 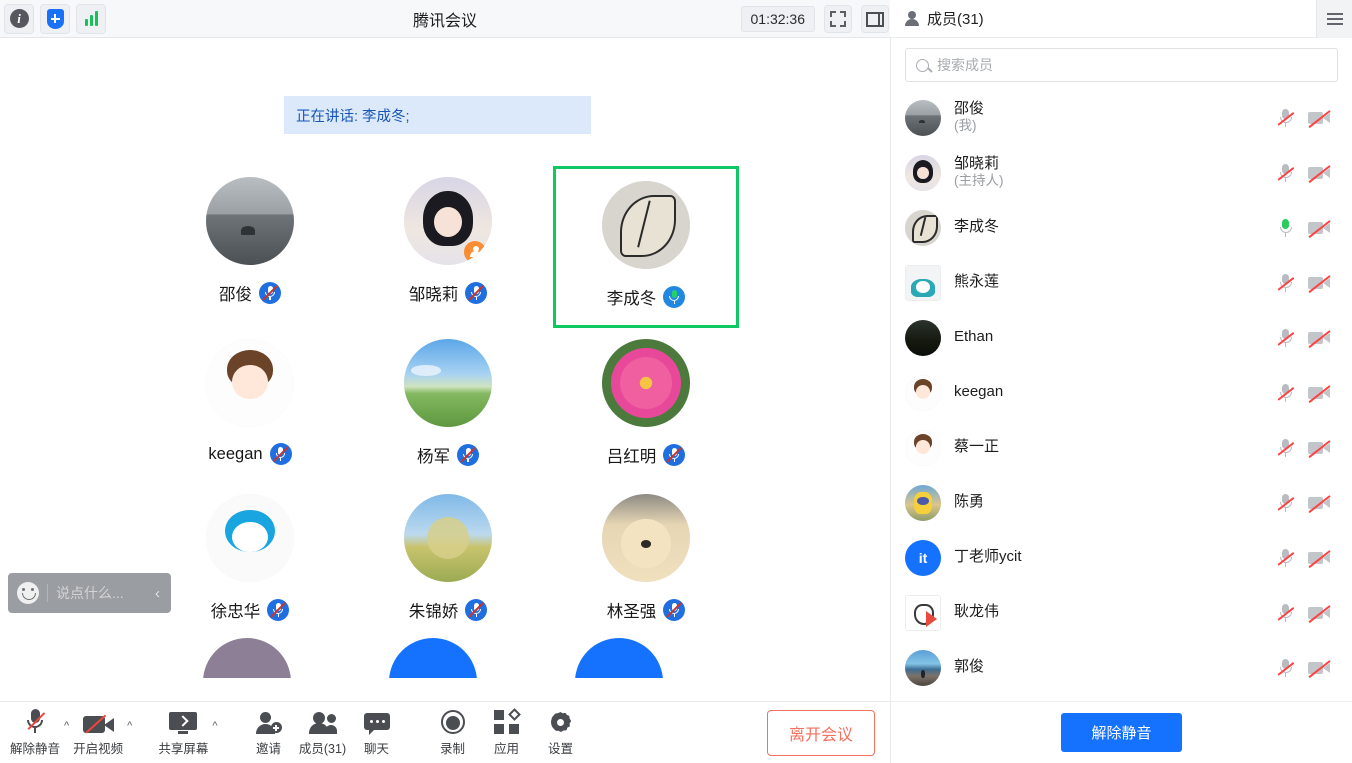 What do you see at coordinates (1132, 65) in the screenshot?
I see `search-input` at bounding box center [1132, 65].